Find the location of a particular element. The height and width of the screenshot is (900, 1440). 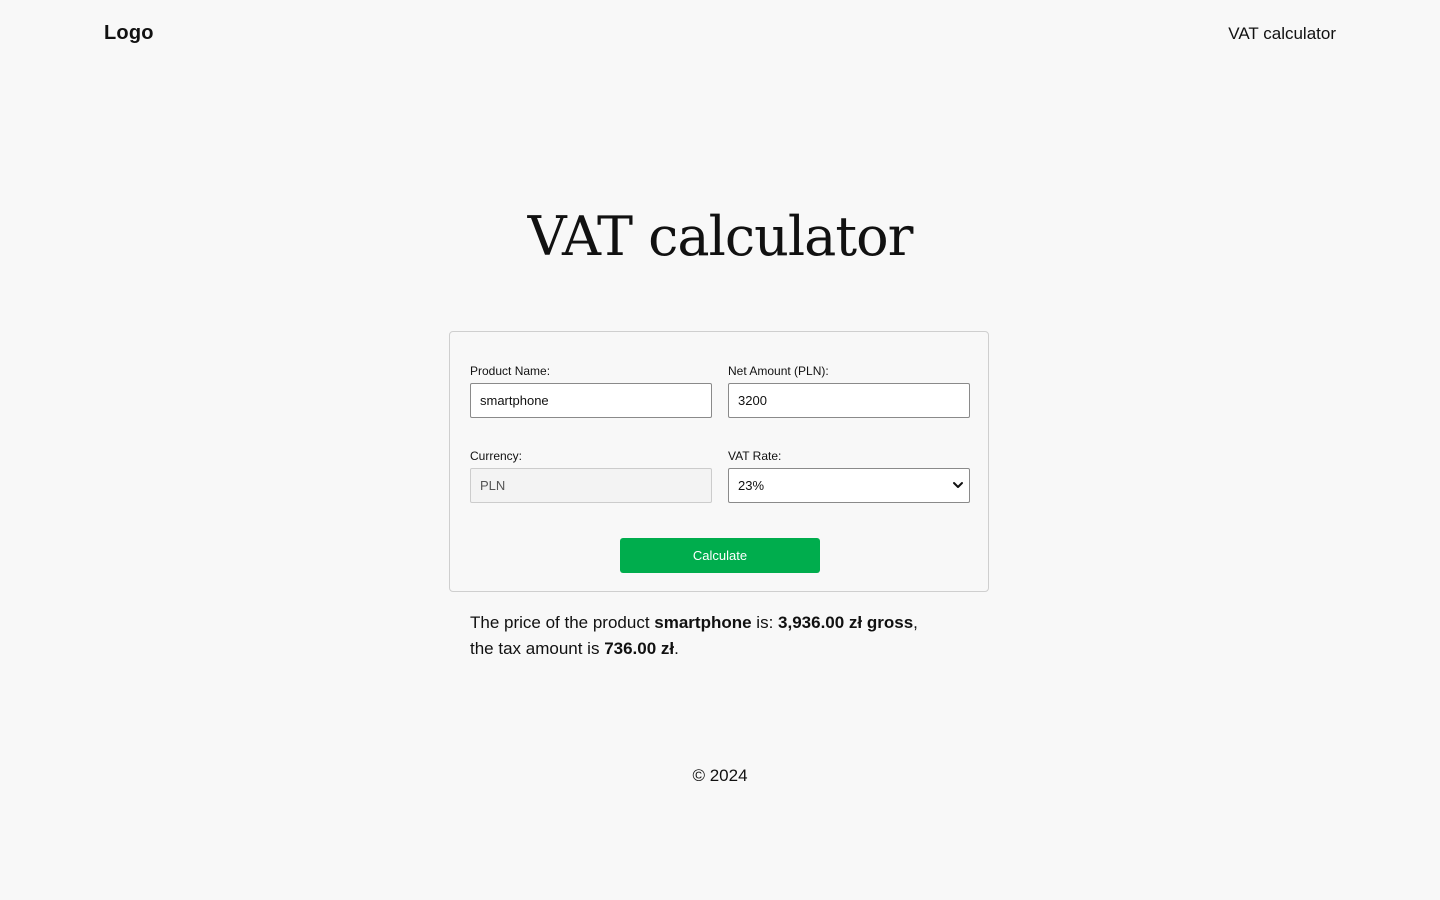

result-suffix: . is located at coordinates (676, 648).